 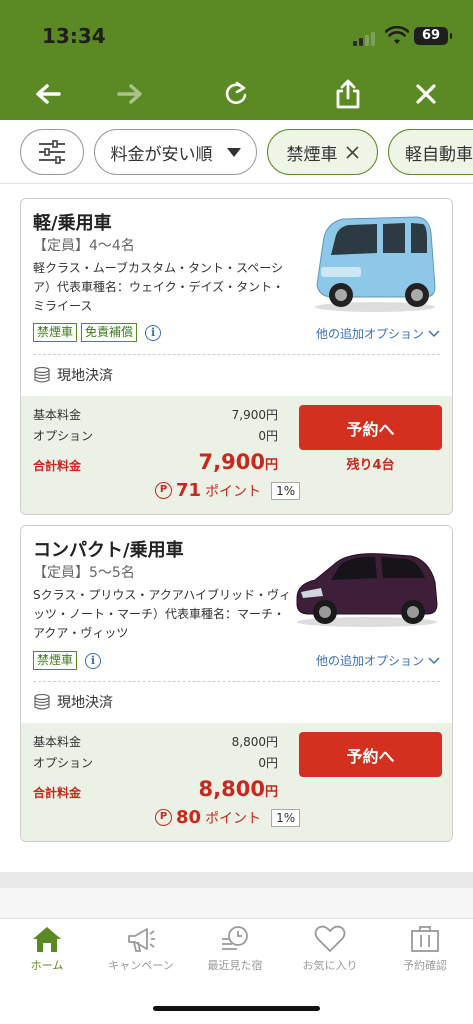 What do you see at coordinates (426, 94) in the screenshot?
I see `close-icon` at bounding box center [426, 94].